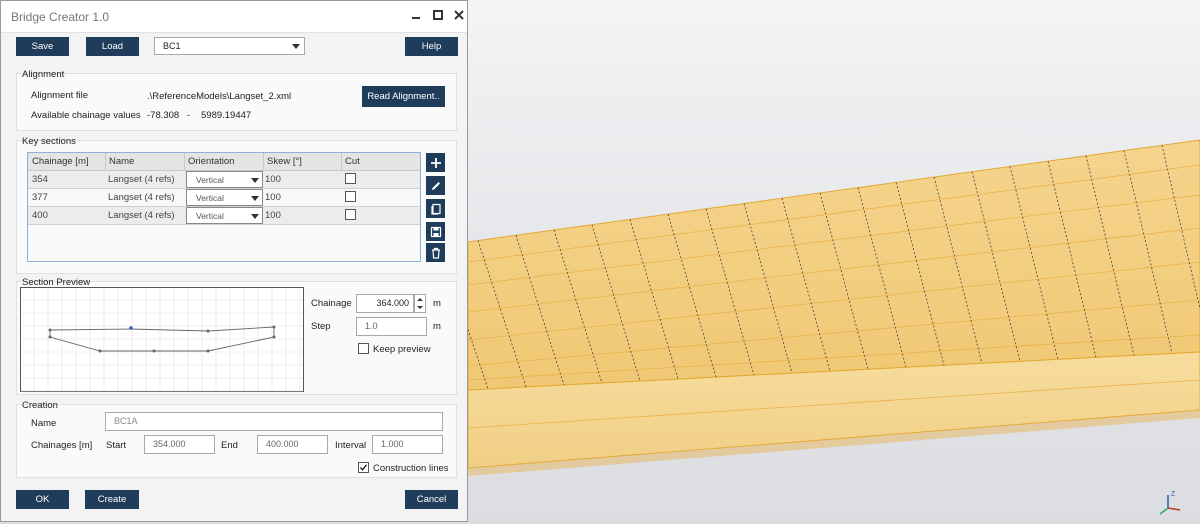 The height and width of the screenshot is (524, 1200). What do you see at coordinates (44, 423) in the screenshot?
I see `creation-name-label: Name` at bounding box center [44, 423].